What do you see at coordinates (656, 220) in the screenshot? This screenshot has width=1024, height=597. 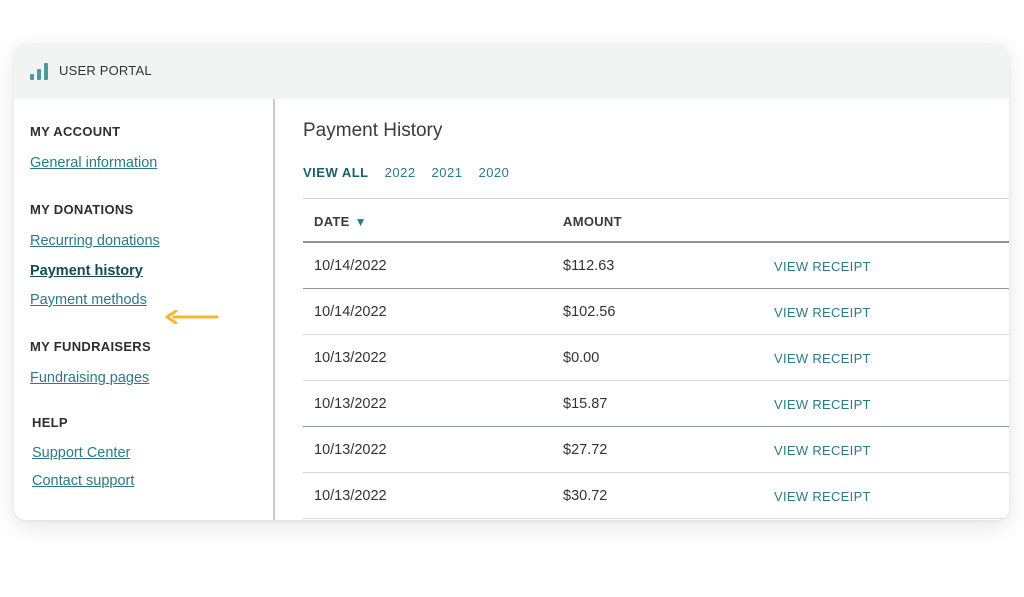 I see `table-header: DATE ▼ AMOUNT` at bounding box center [656, 220].